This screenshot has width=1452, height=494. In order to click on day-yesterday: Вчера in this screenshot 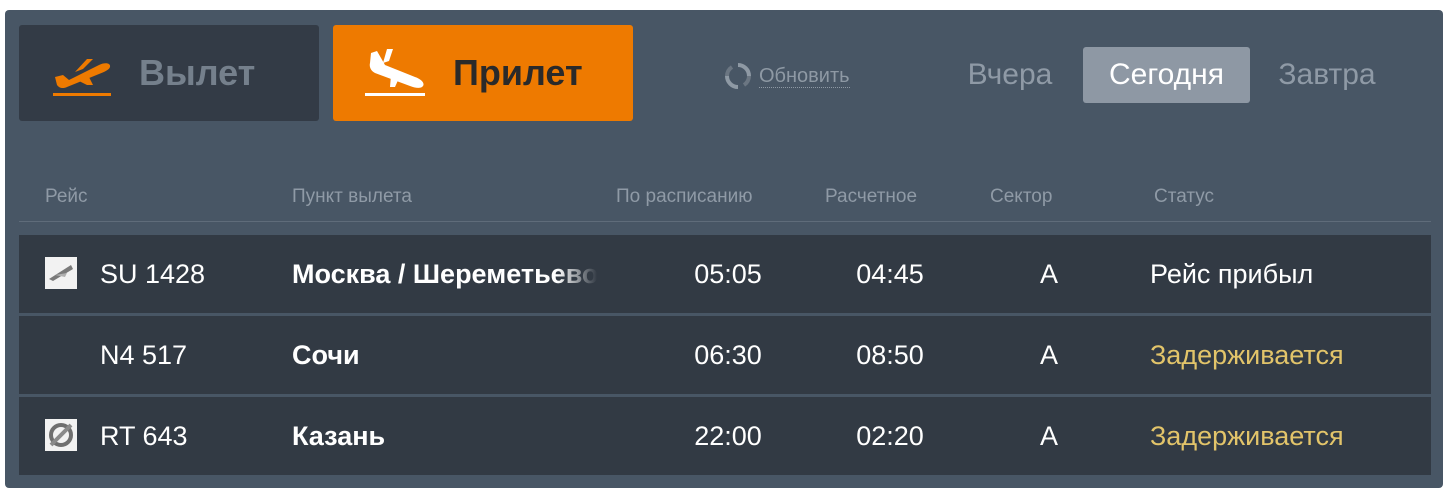, I will do `click(1010, 75)`.